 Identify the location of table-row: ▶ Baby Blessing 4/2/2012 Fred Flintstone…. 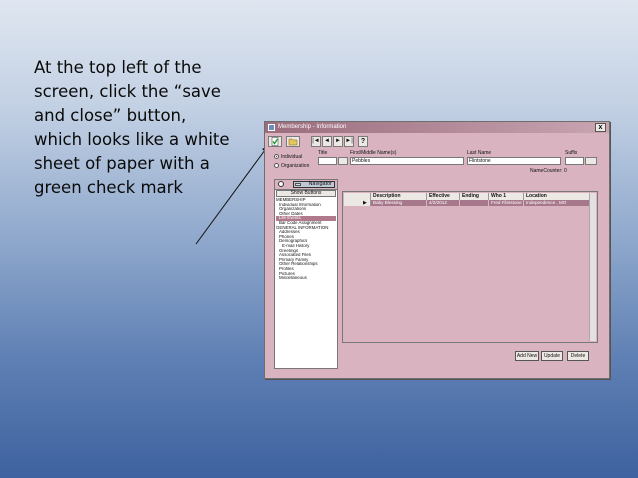
(470, 203).